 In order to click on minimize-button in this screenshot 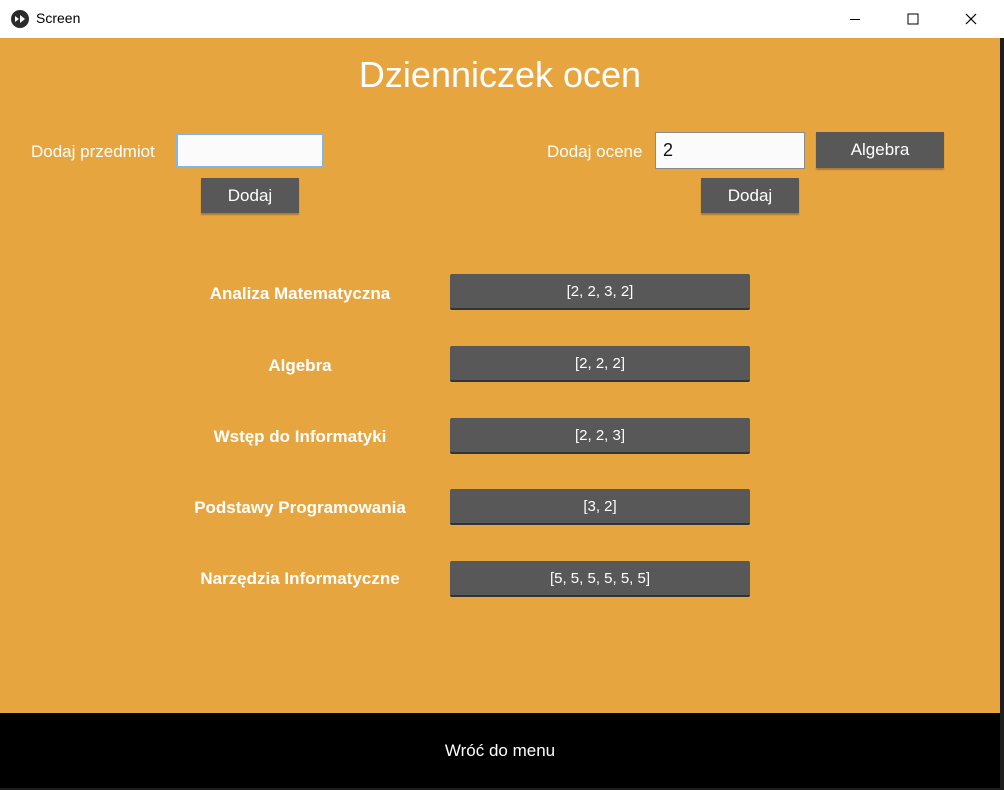, I will do `click(855, 19)`.